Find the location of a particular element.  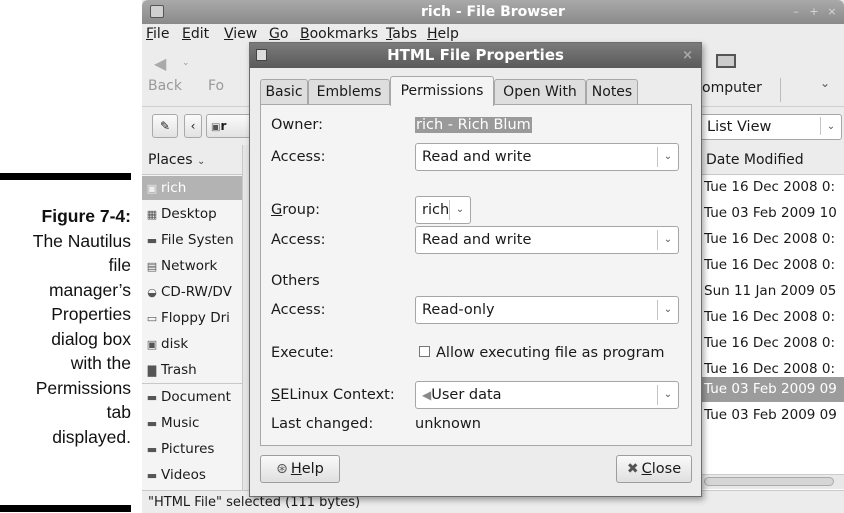

sidebar-item-file-system: ▬ File Systen is located at coordinates (192, 240).